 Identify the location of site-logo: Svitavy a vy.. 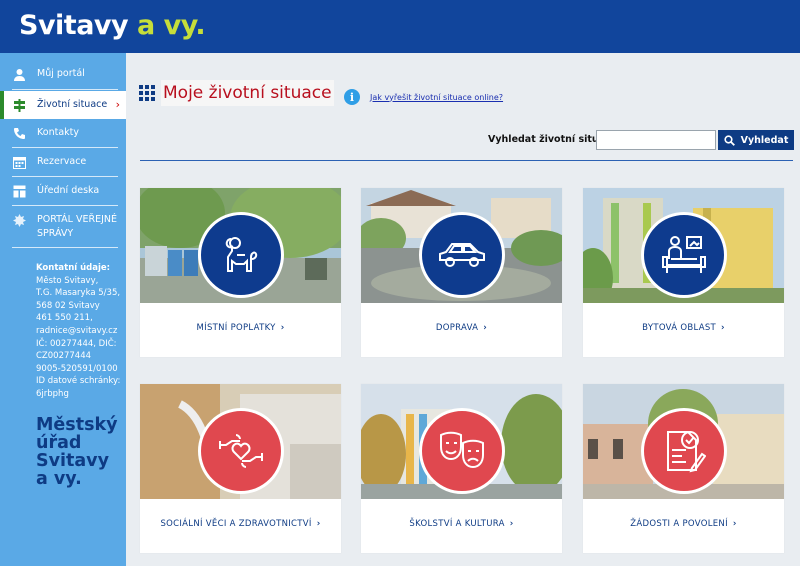
(112, 25).